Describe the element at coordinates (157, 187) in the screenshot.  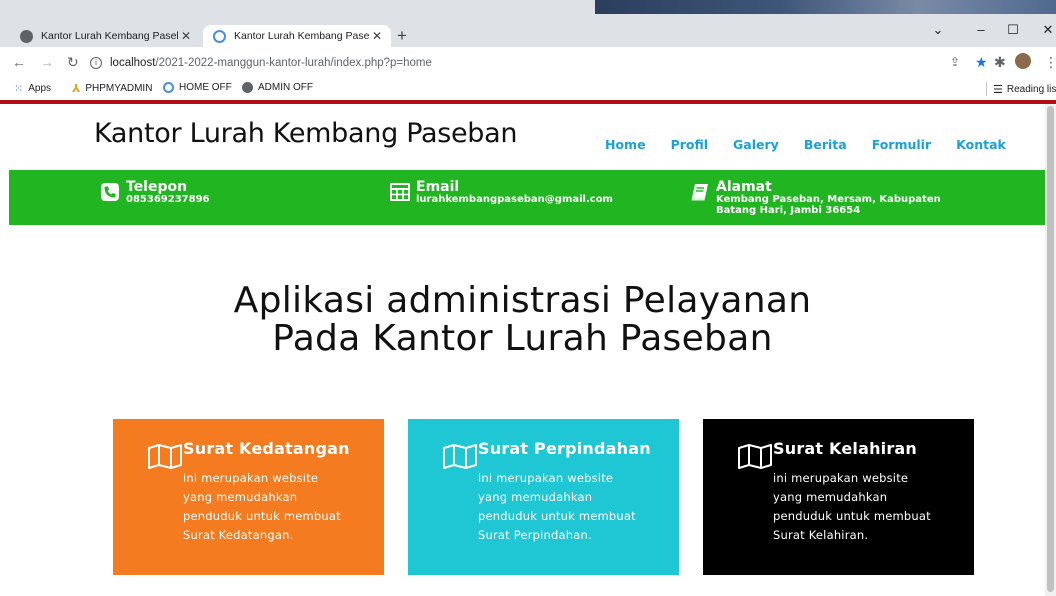
I see `phone-label: Telepon` at that location.